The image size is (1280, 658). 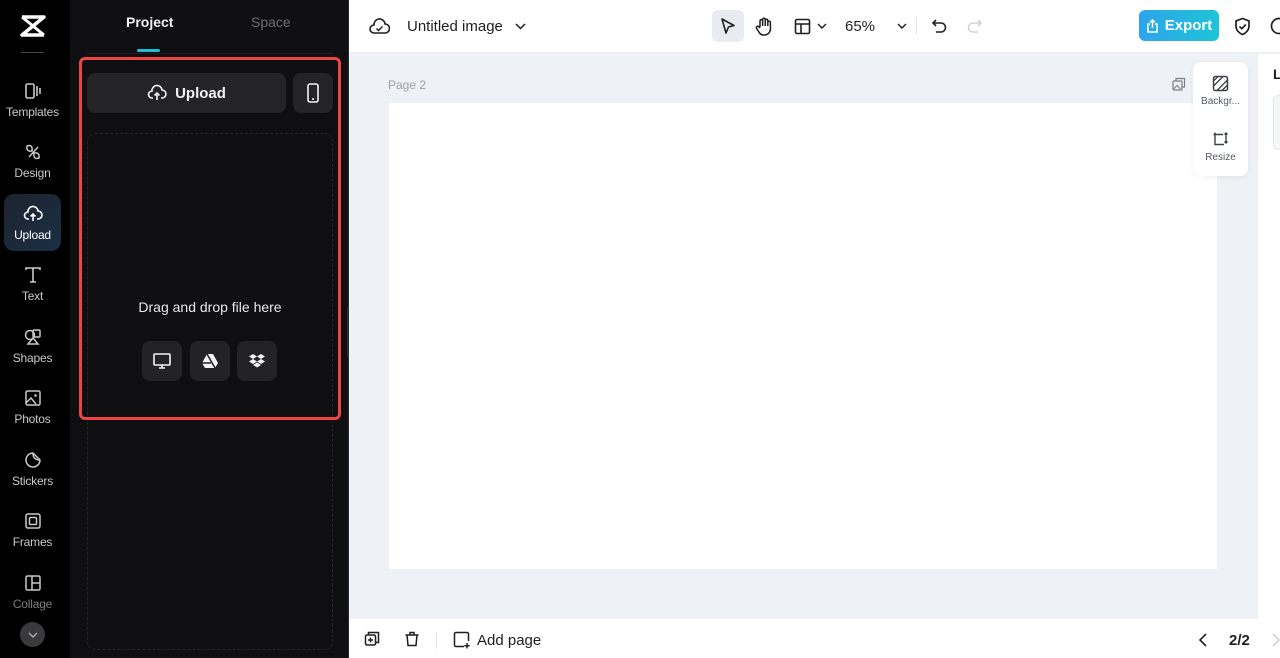 I want to click on undo-button, so click(x=939, y=26).